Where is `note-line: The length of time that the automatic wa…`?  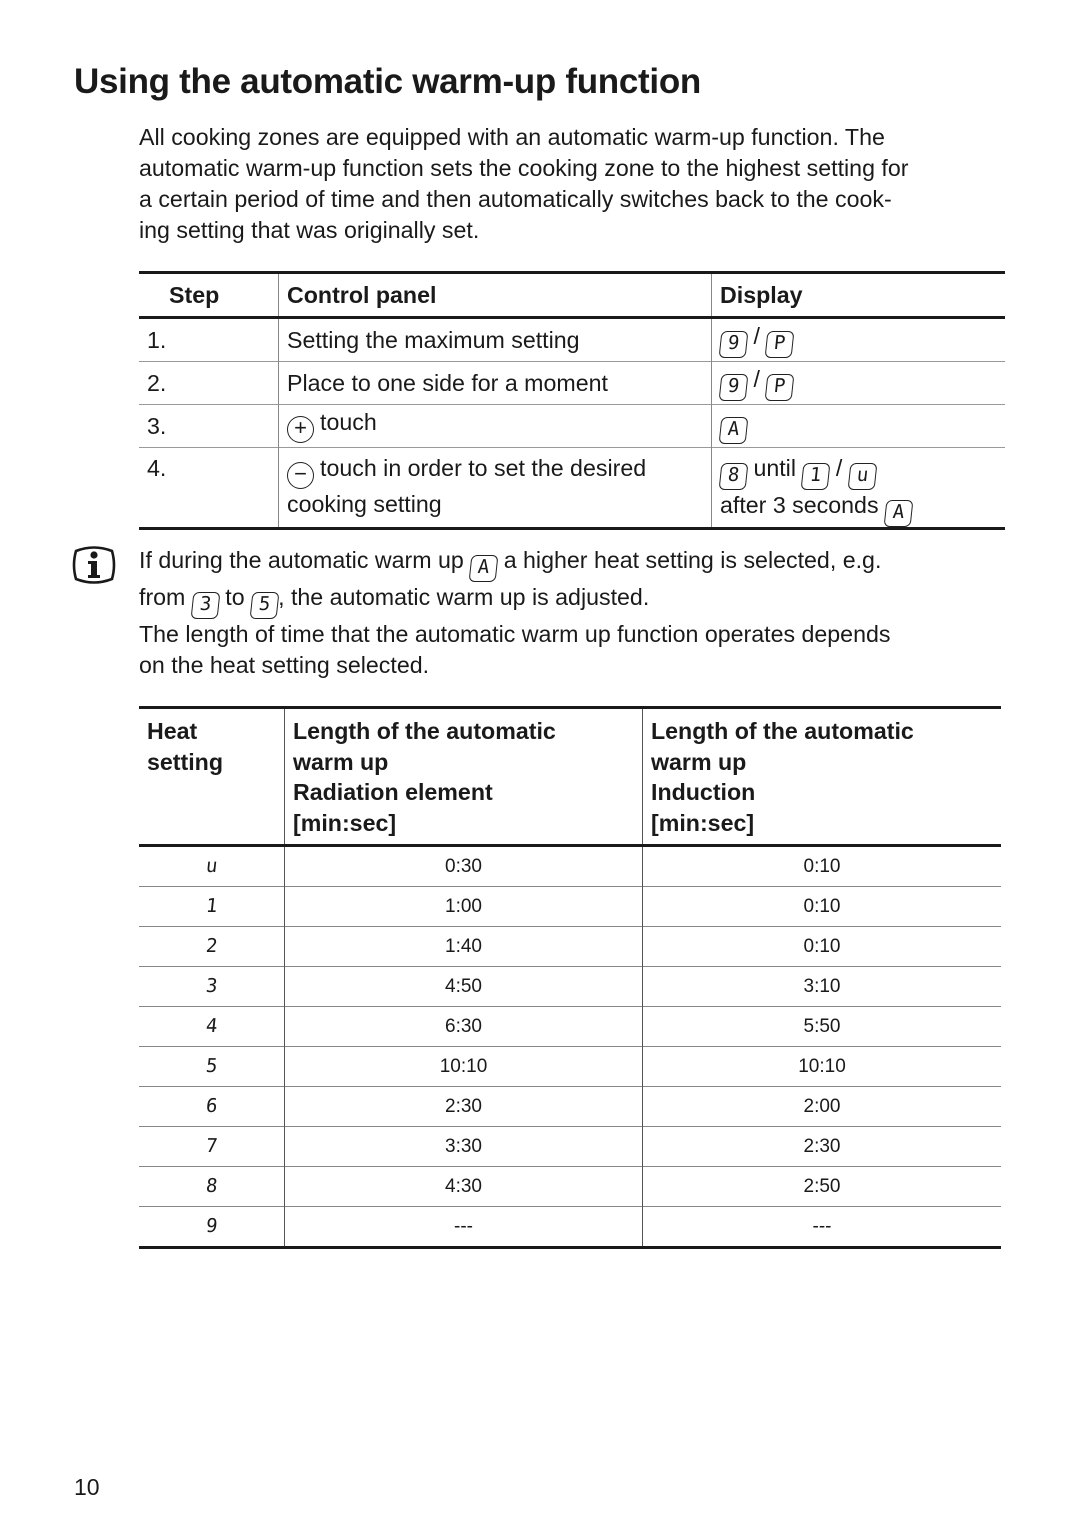 note-line: The length of time that the automatic wa… is located at coordinates (515, 634).